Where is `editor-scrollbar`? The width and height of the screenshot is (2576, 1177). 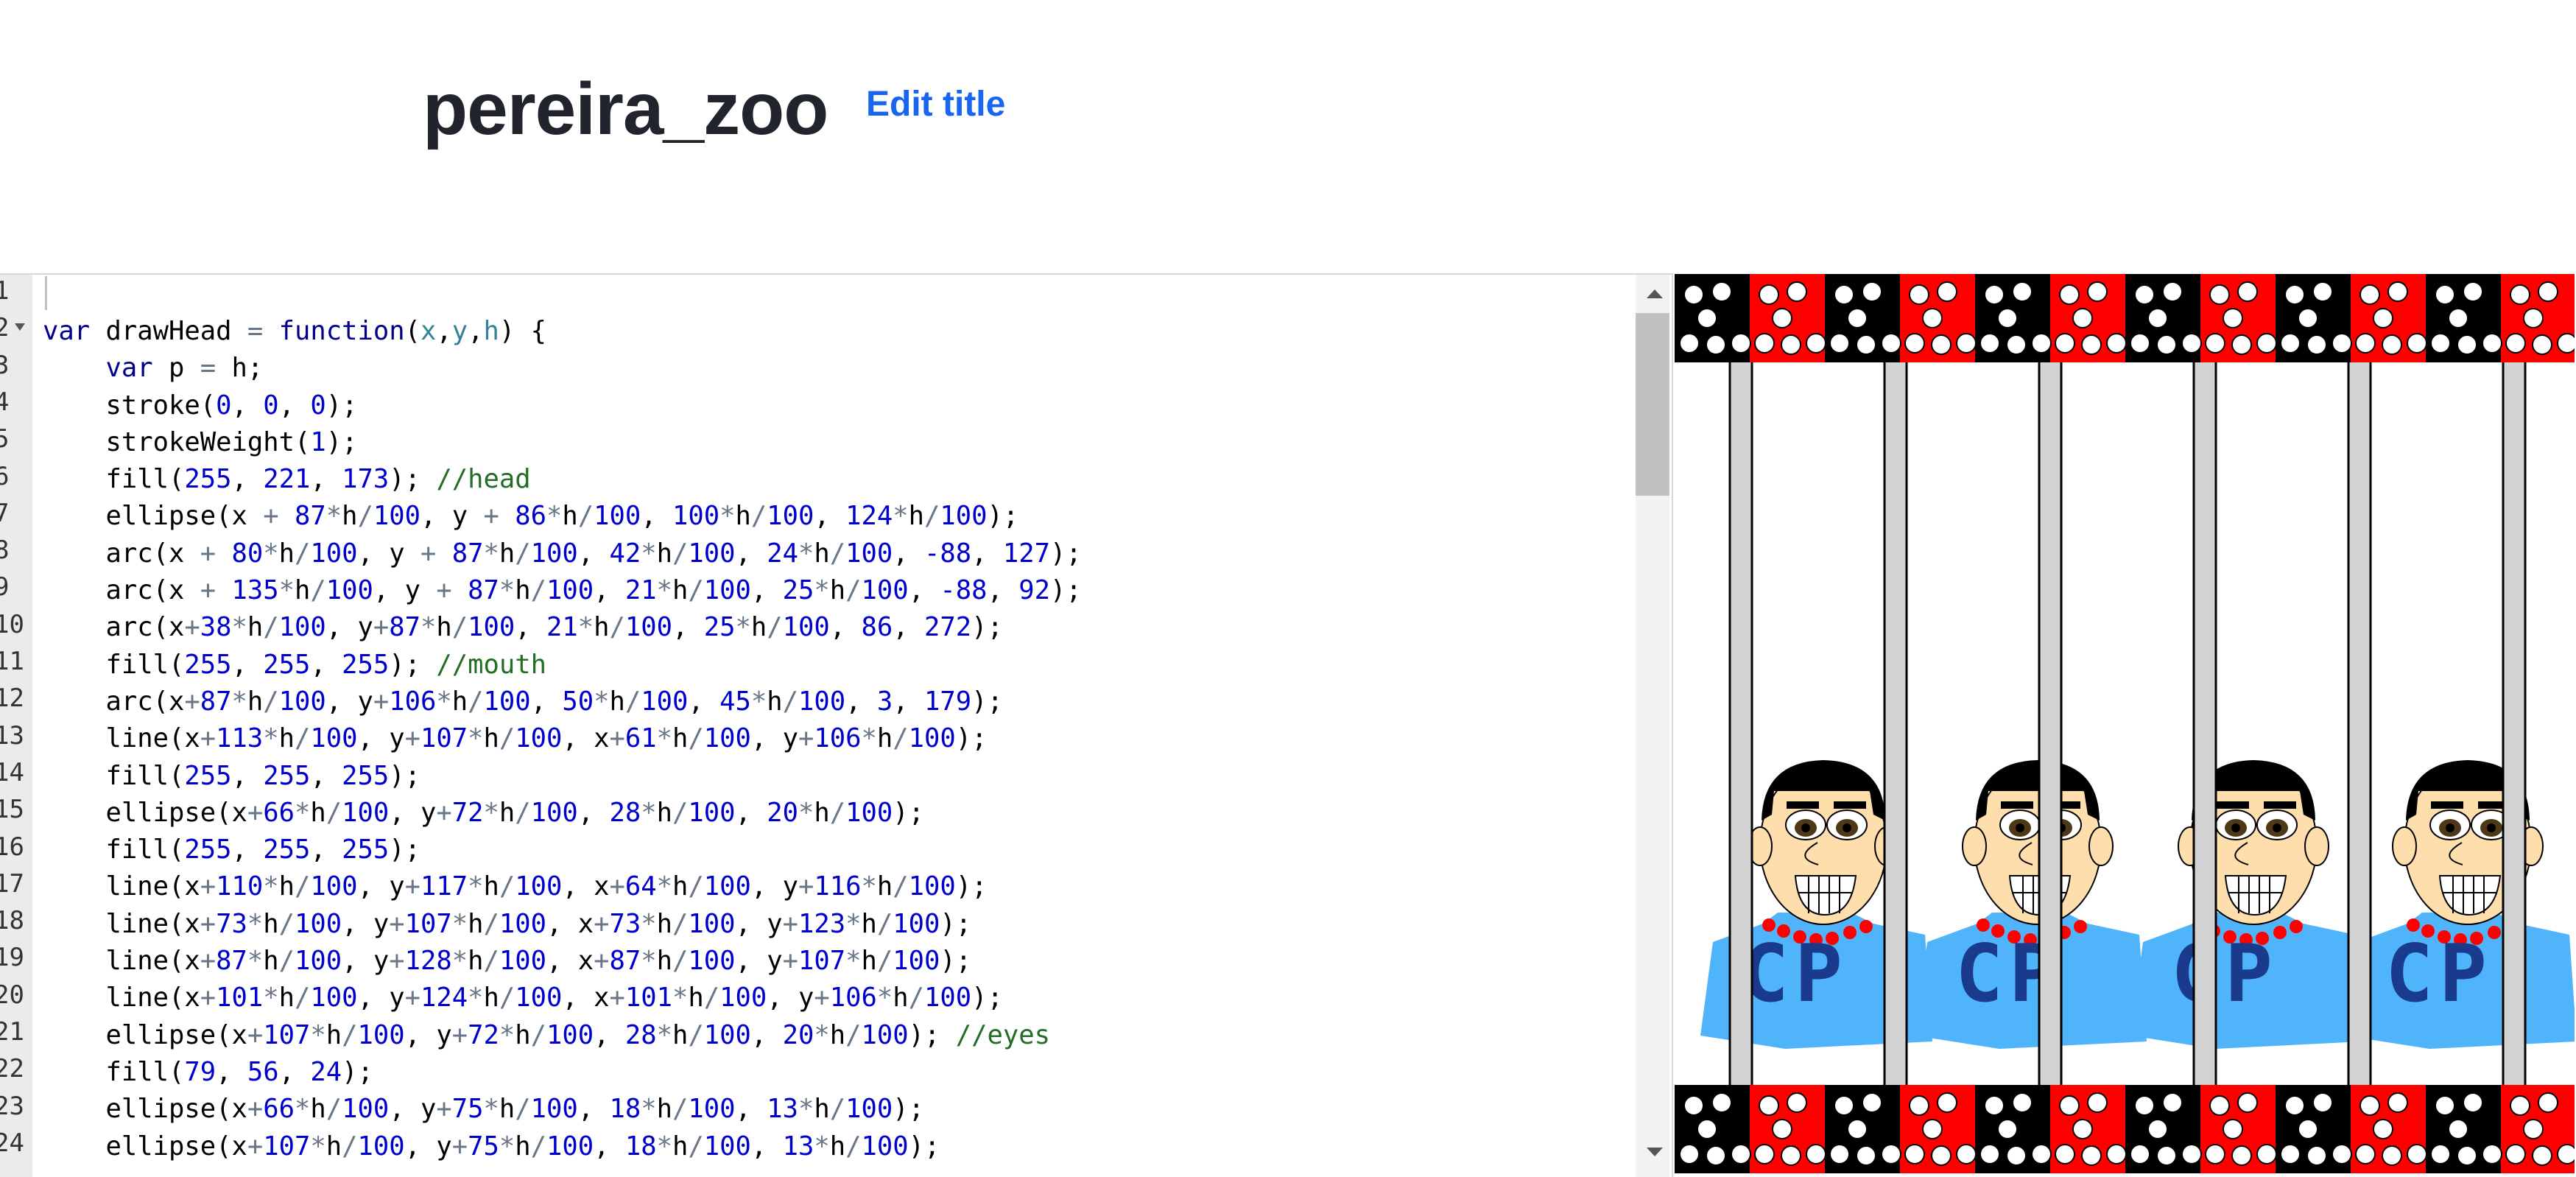 editor-scrollbar is located at coordinates (1652, 726).